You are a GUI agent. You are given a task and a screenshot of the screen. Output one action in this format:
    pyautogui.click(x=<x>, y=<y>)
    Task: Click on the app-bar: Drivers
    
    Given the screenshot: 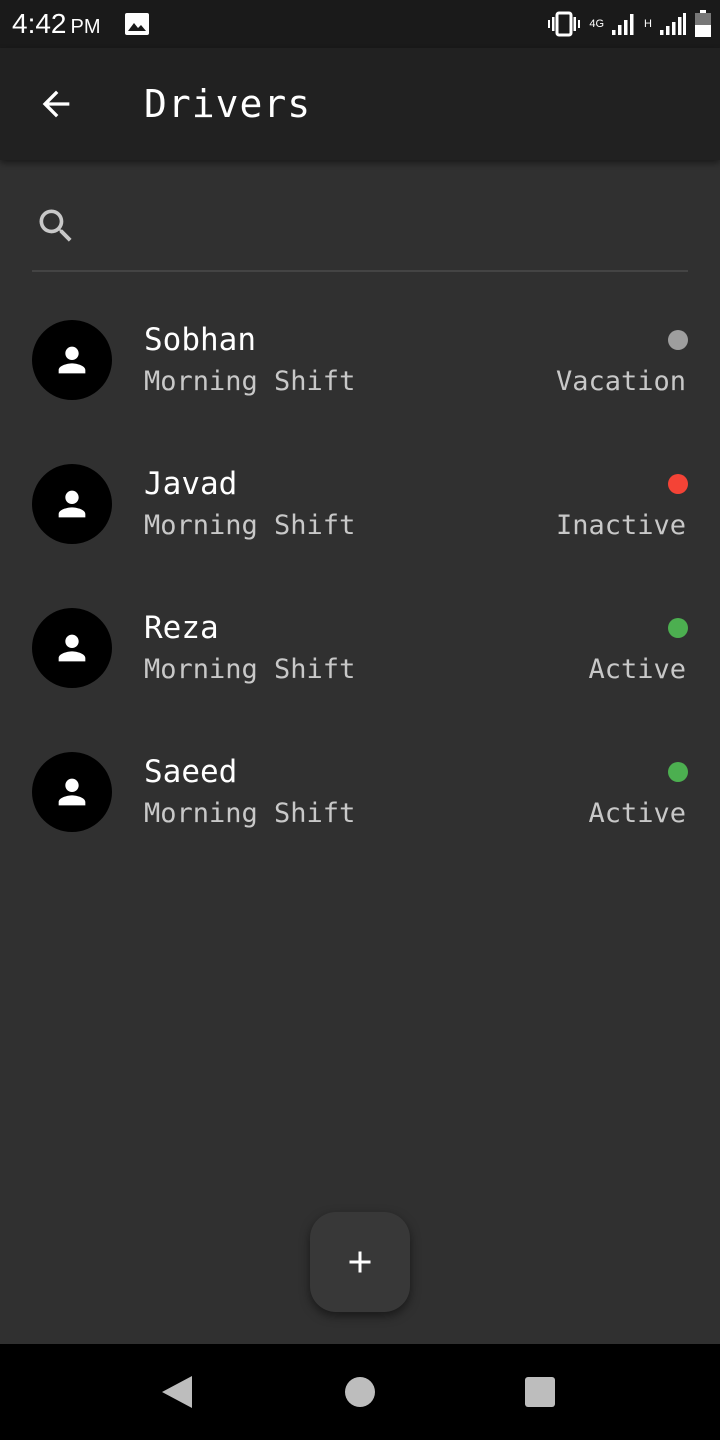 What is the action you would take?
    pyautogui.click(x=360, y=104)
    